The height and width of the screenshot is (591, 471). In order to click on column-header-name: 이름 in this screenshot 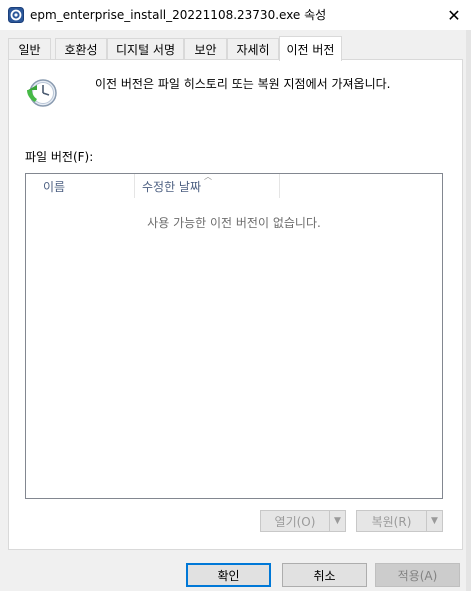, I will do `click(88, 186)`.